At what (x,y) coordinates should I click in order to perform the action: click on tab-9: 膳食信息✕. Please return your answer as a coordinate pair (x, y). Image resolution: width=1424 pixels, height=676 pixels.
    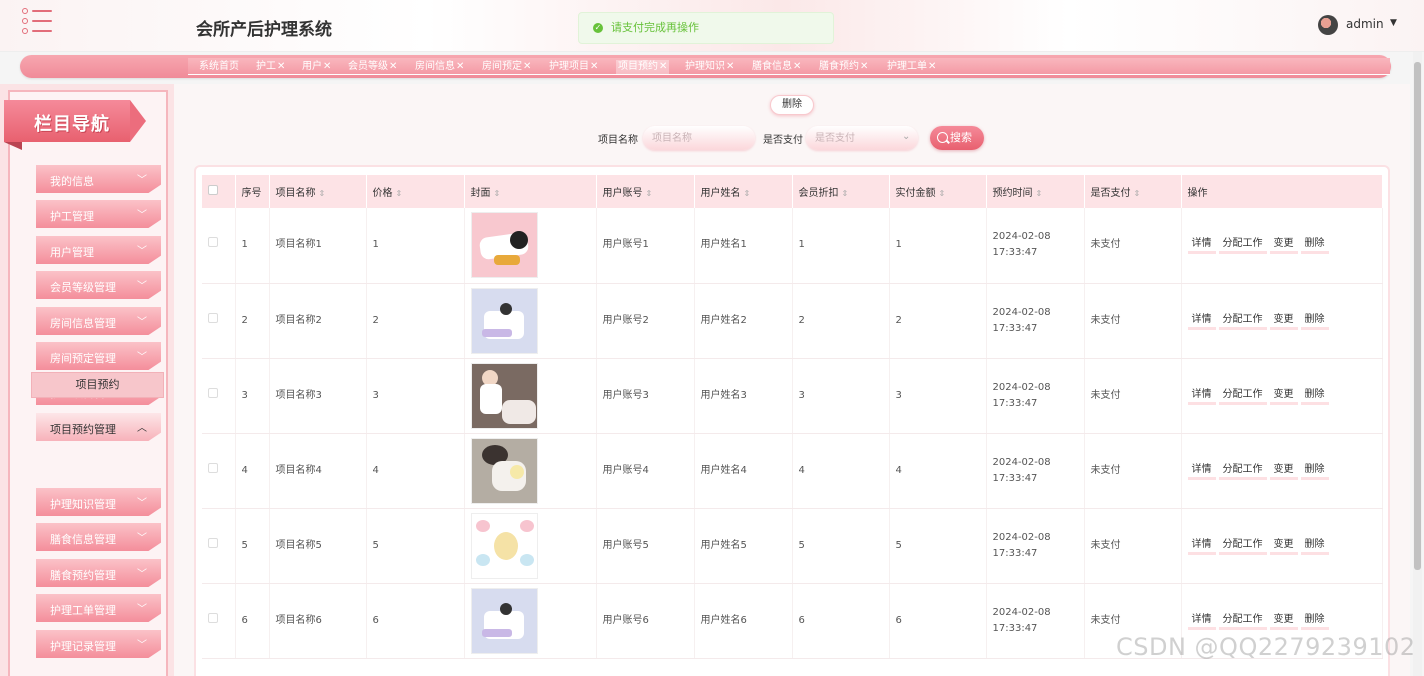
    Looking at the image, I should click on (776, 67).